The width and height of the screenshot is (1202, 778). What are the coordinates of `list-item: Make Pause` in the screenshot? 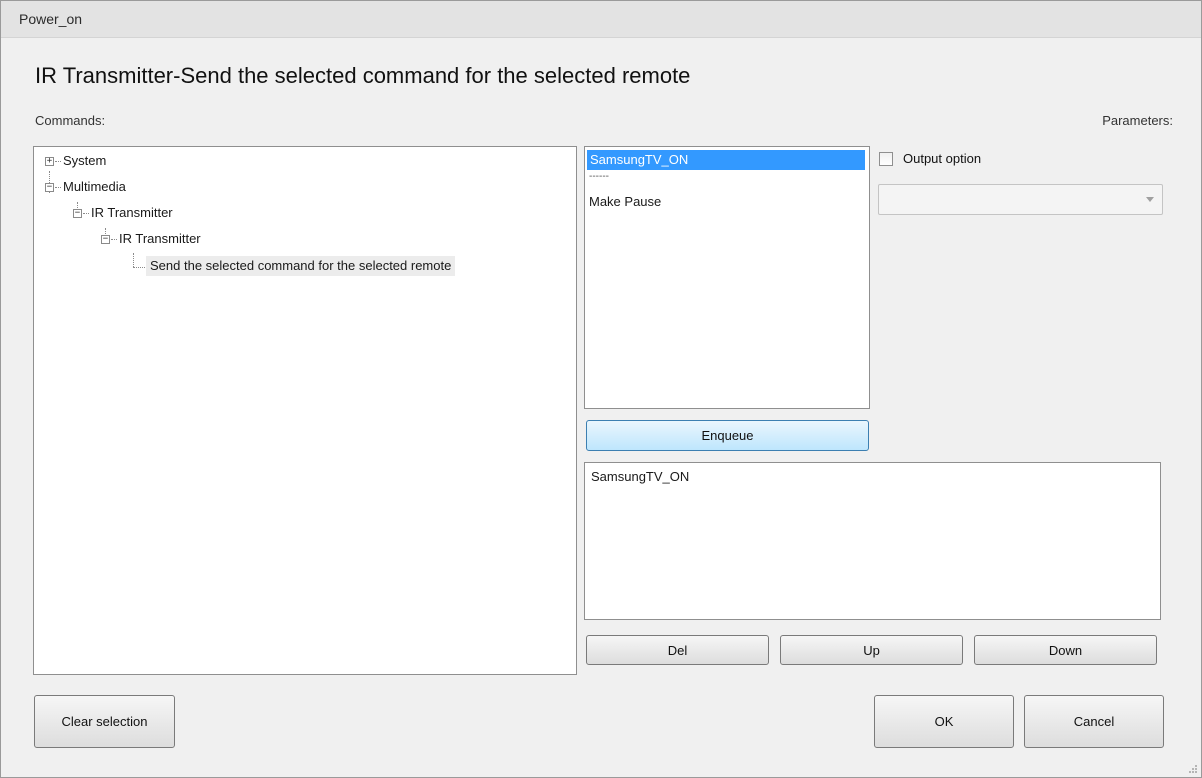 It's located at (625, 202).